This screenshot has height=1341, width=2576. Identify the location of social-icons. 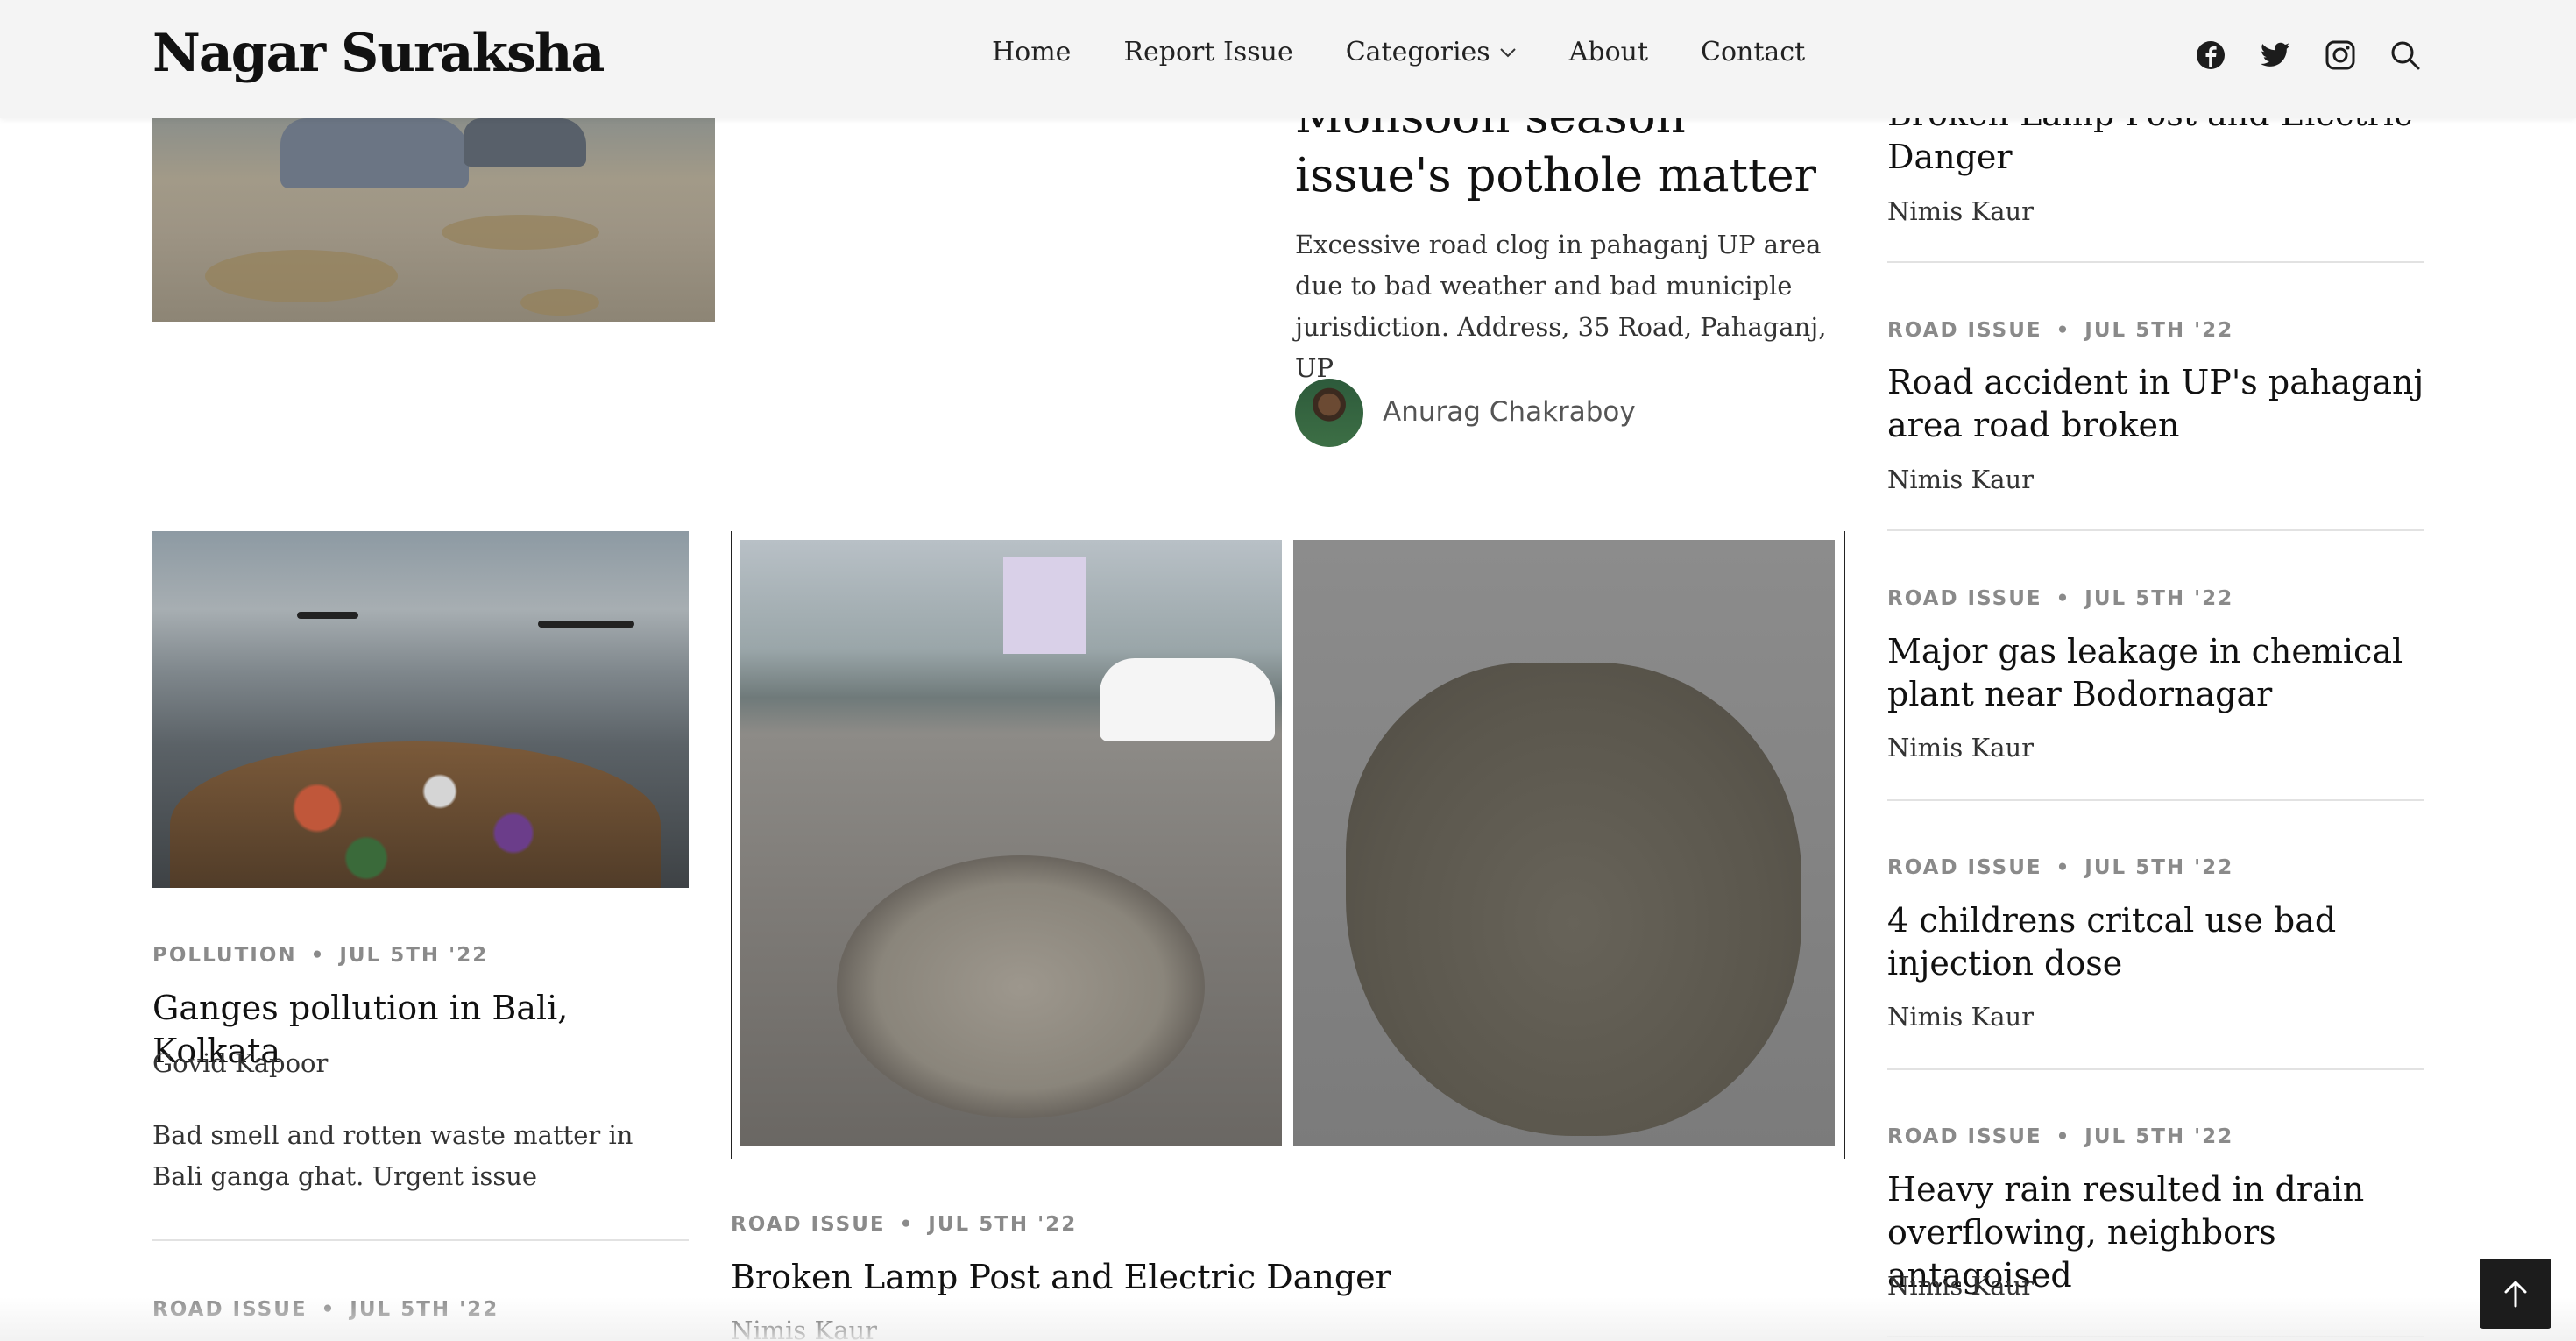
(2308, 55).